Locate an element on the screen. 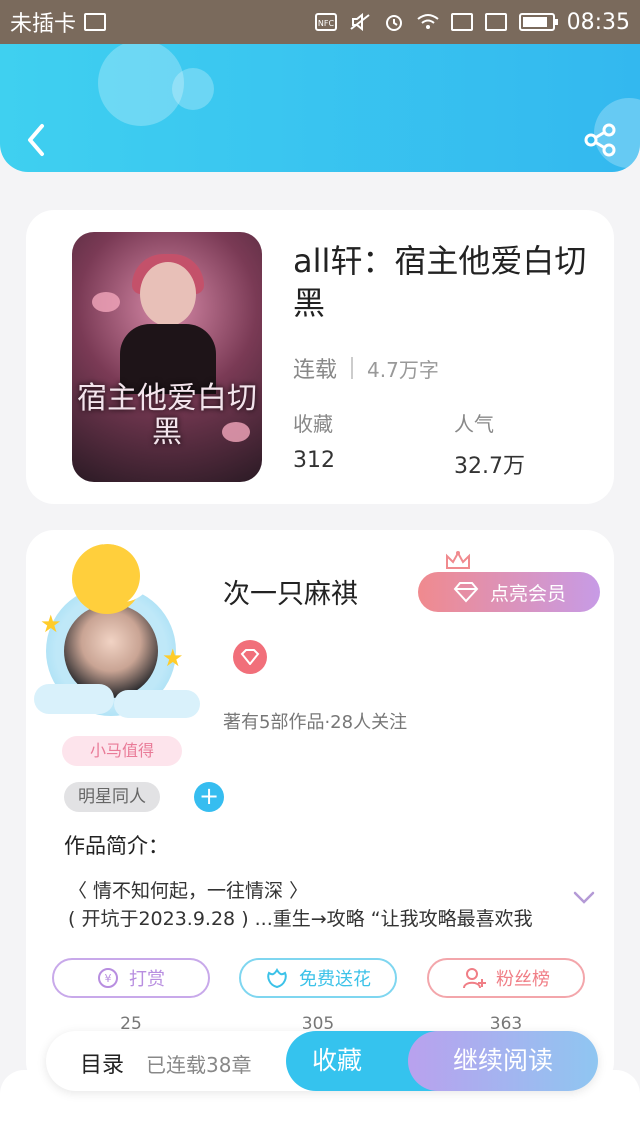 Image resolution: width=640 pixels, height=1138 pixels. status-bar: 未插卡 NFC 08:35 is located at coordinates (320, 22).